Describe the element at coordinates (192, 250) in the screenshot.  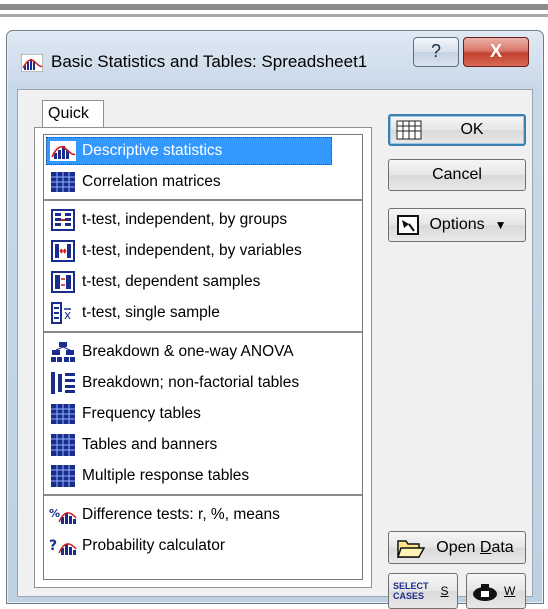
I see `list-item-label: t-test, independent, by variables` at that location.